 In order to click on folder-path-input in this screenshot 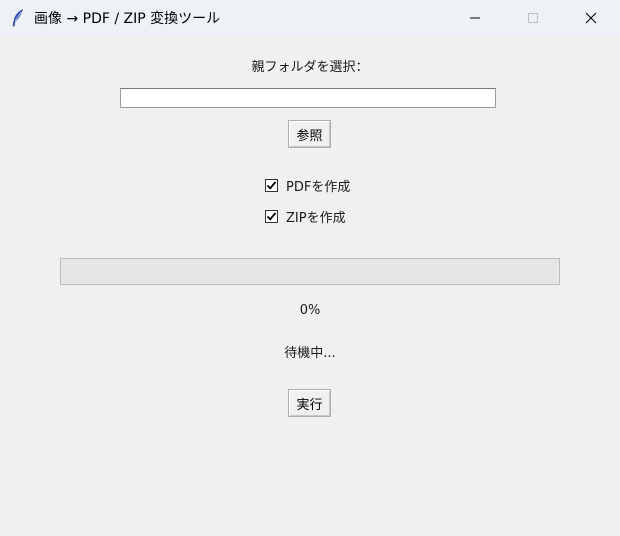, I will do `click(308, 98)`.